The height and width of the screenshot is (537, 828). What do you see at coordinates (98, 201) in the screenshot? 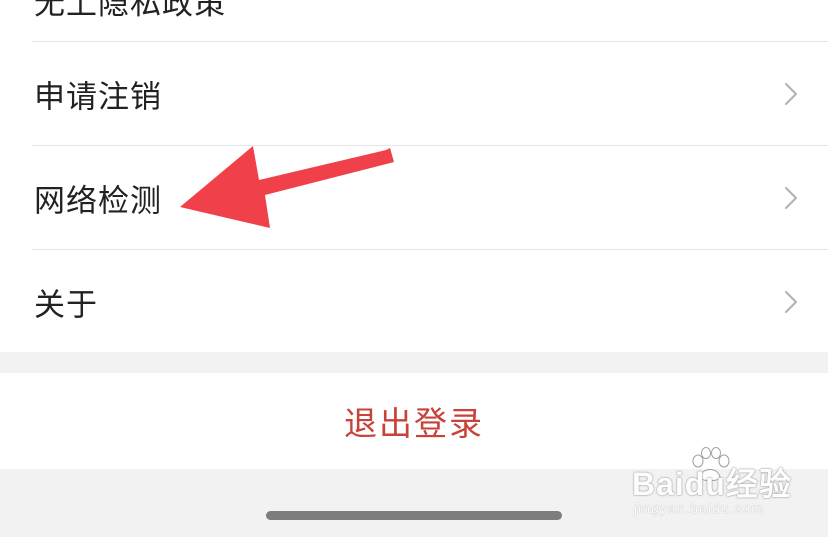
I see `settings-item-label: 网络检测` at bounding box center [98, 201].